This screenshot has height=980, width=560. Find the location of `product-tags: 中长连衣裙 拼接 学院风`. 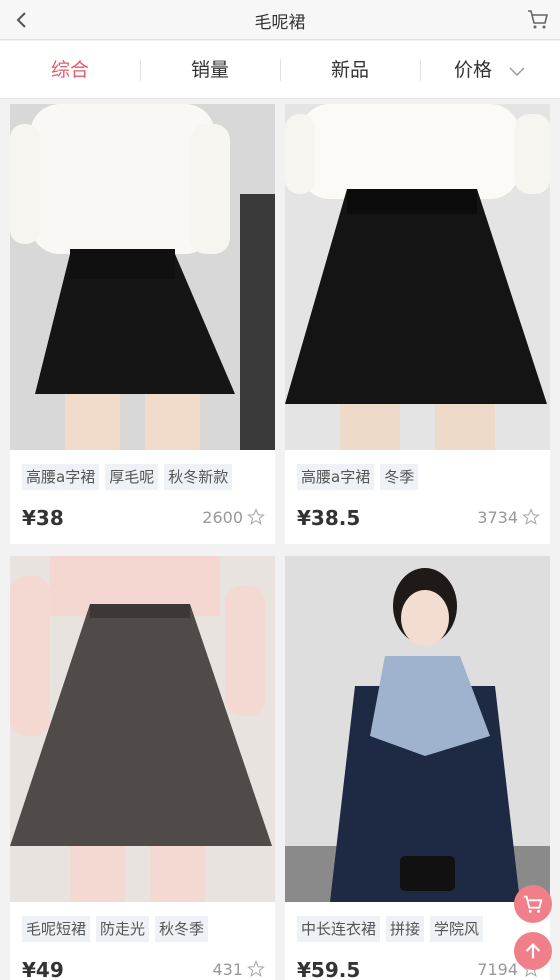

product-tags: 中长连衣裙 拼接 学院风 is located at coordinates (417, 924).